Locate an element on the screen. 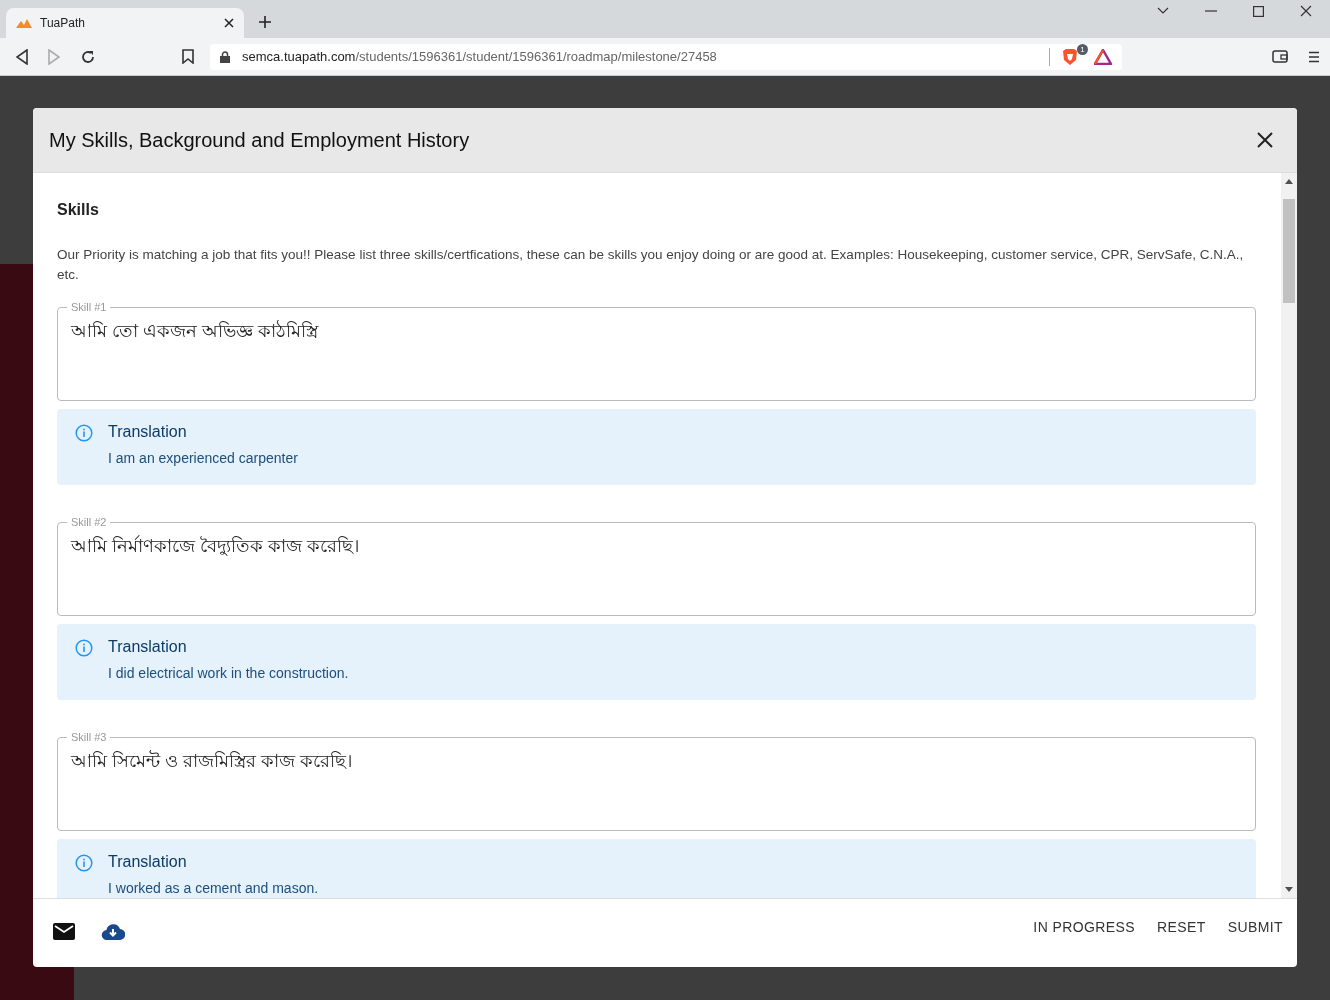  action-button: RESET is located at coordinates (1181, 927).